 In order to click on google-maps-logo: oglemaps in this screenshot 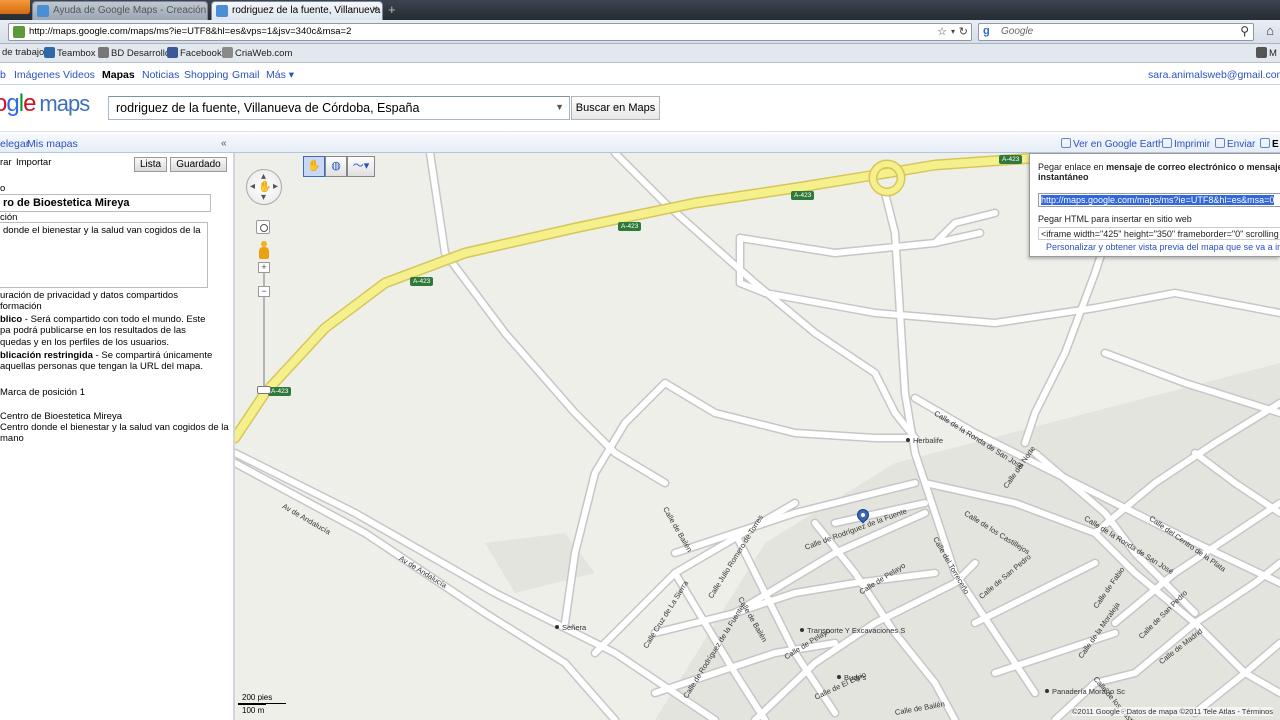, I will do `click(45, 104)`.